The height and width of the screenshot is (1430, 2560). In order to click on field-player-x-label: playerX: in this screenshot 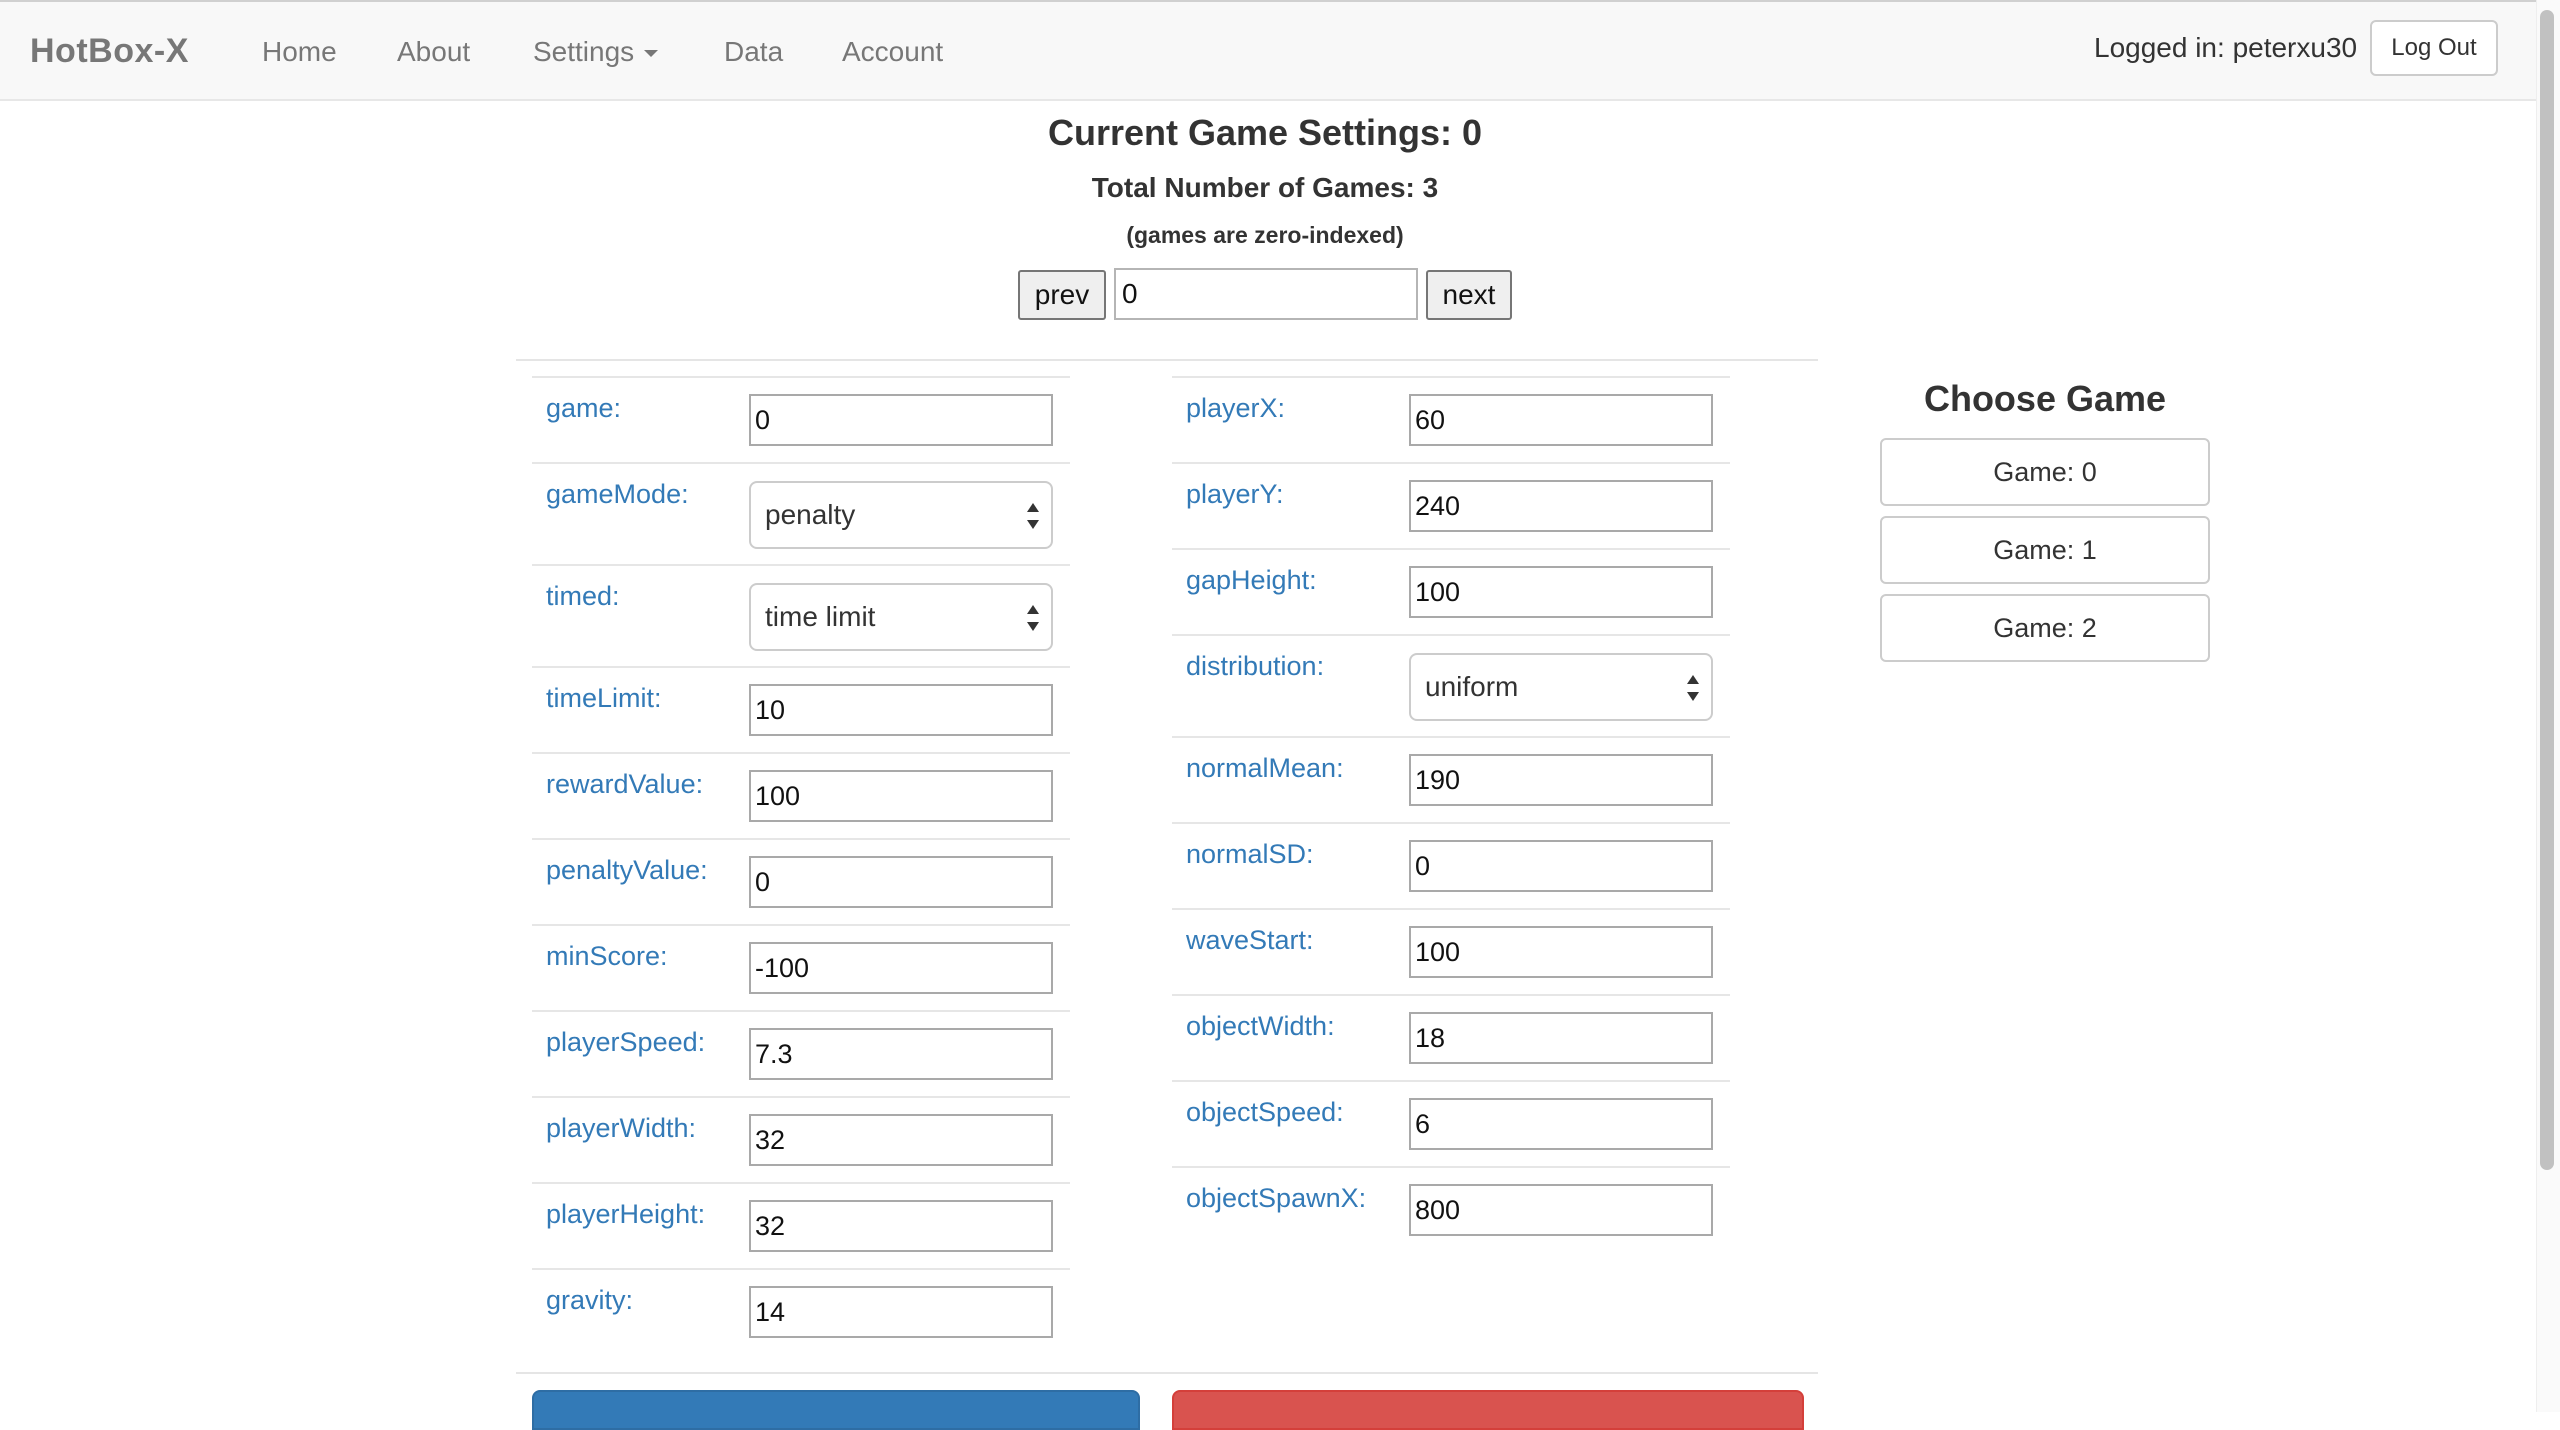, I will do `click(1236, 408)`.